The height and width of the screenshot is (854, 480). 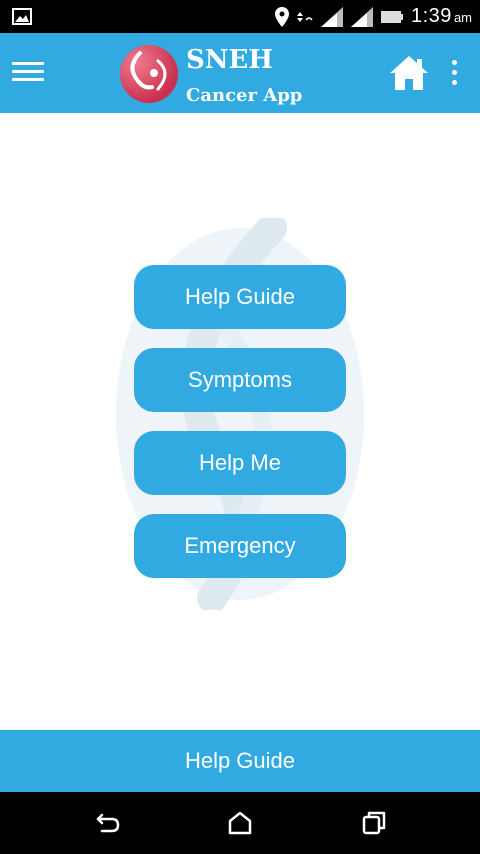 I want to click on battery-icon, so click(x=392, y=16).